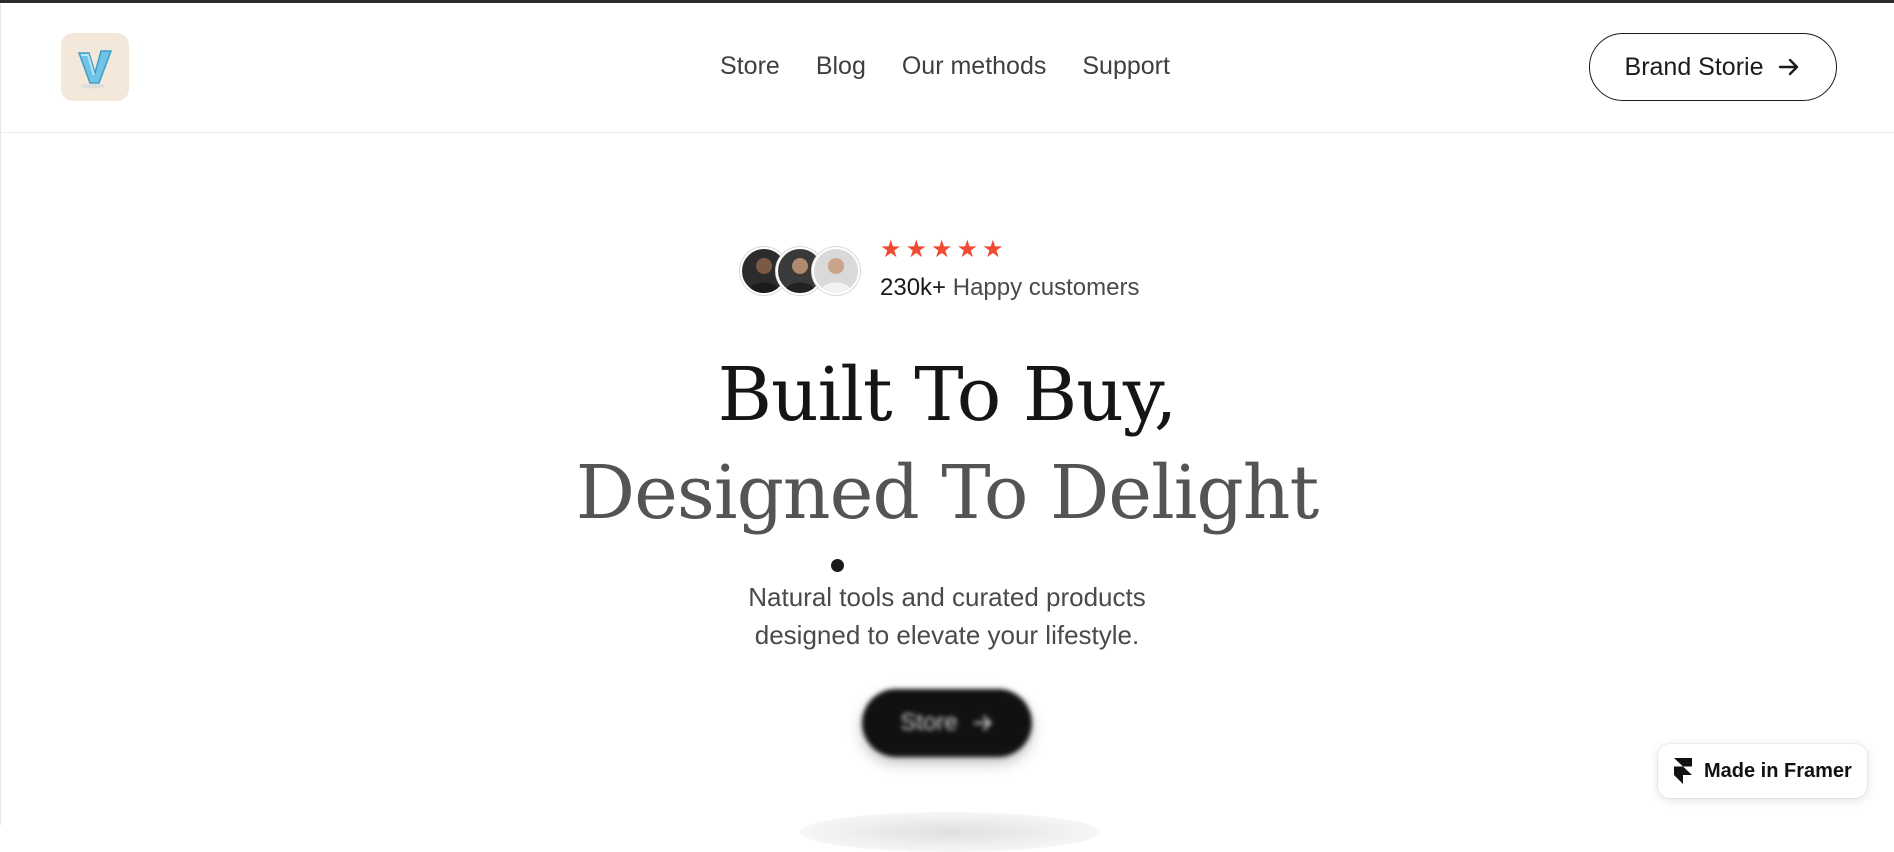 The image size is (1894, 852). What do you see at coordinates (929, 722) in the screenshot?
I see `store-cta-label: Store` at bounding box center [929, 722].